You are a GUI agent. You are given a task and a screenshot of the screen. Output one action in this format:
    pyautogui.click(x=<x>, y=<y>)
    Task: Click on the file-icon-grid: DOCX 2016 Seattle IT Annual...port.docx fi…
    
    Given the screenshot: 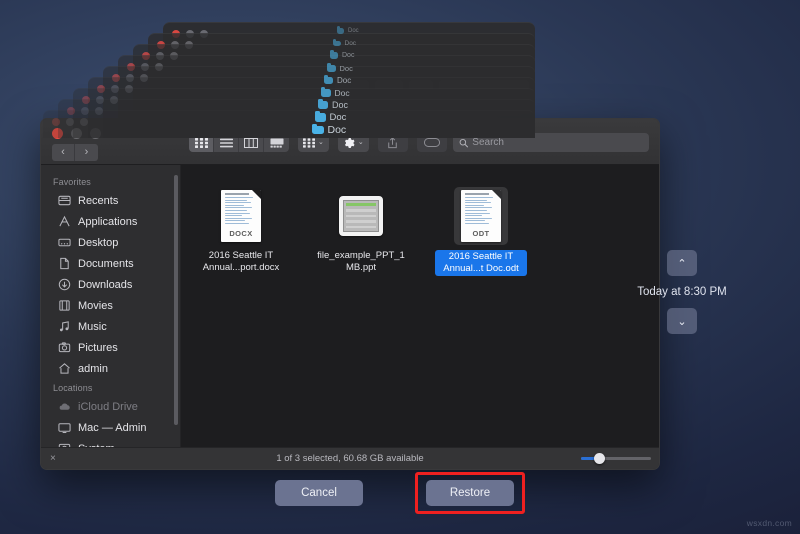 What is the action you would take?
    pyautogui.click(x=427, y=231)
    